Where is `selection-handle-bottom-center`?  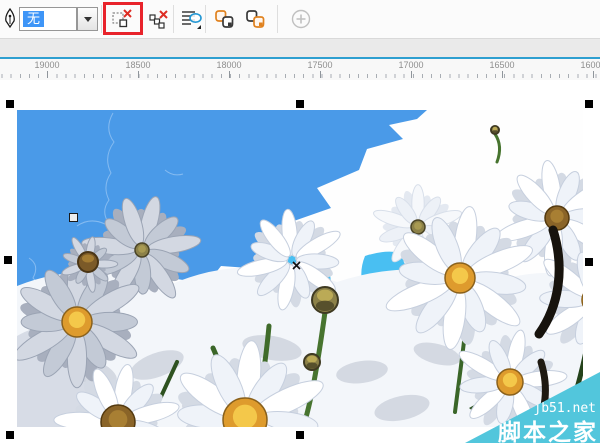 selection-handle-bottom-center is located at coordinates (300, 435).